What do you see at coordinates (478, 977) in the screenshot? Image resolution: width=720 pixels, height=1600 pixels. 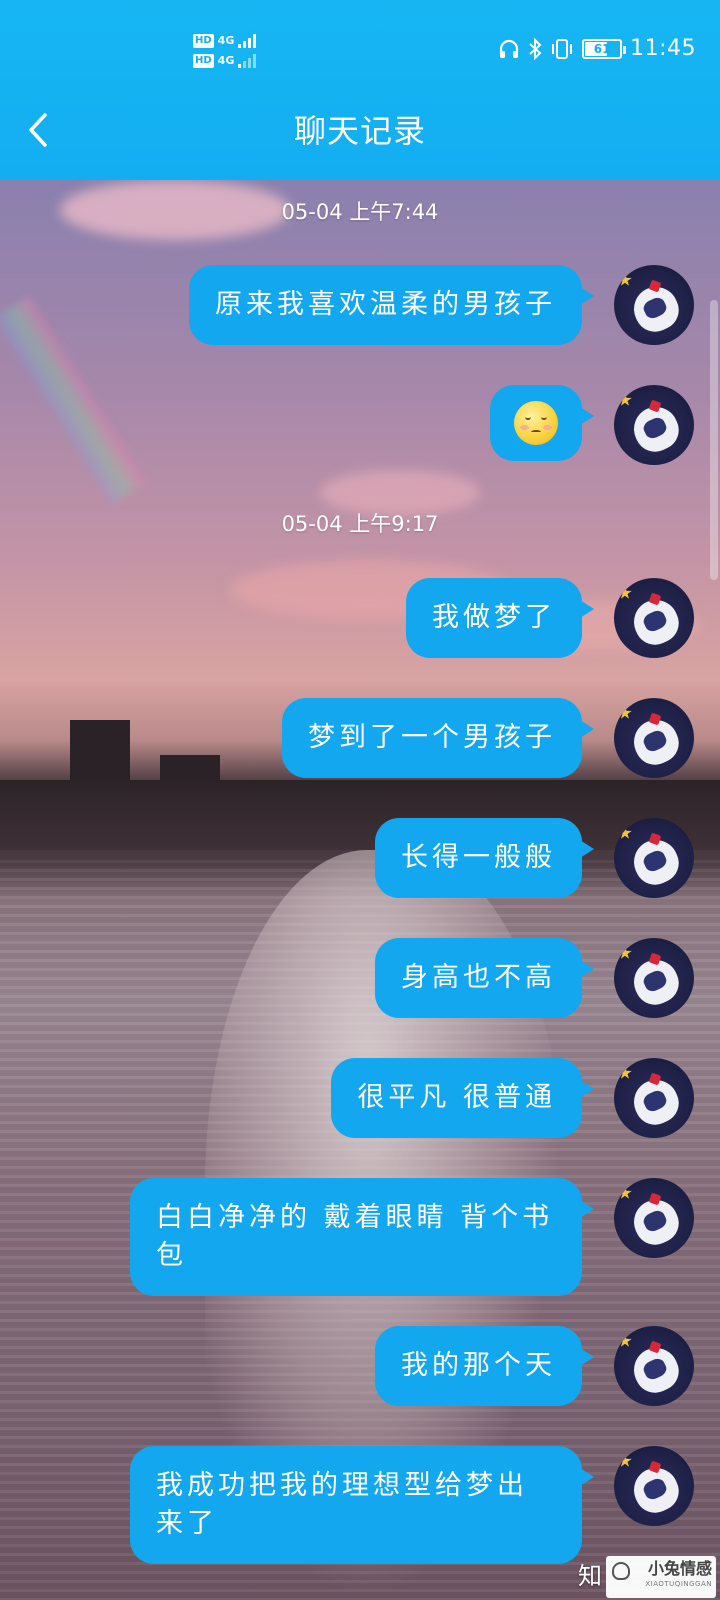 I see `message-text: 身高也不高` at bounding box center [478, 977].